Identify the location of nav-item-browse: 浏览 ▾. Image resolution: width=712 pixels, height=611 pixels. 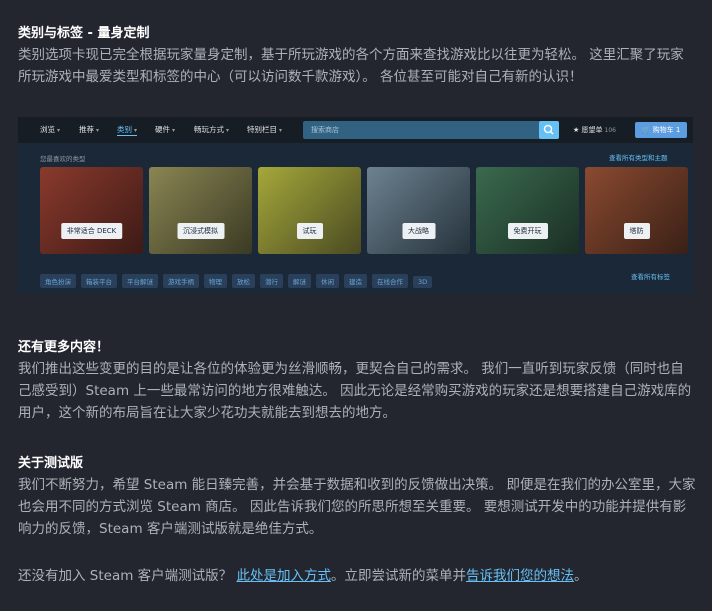
(50, 129).